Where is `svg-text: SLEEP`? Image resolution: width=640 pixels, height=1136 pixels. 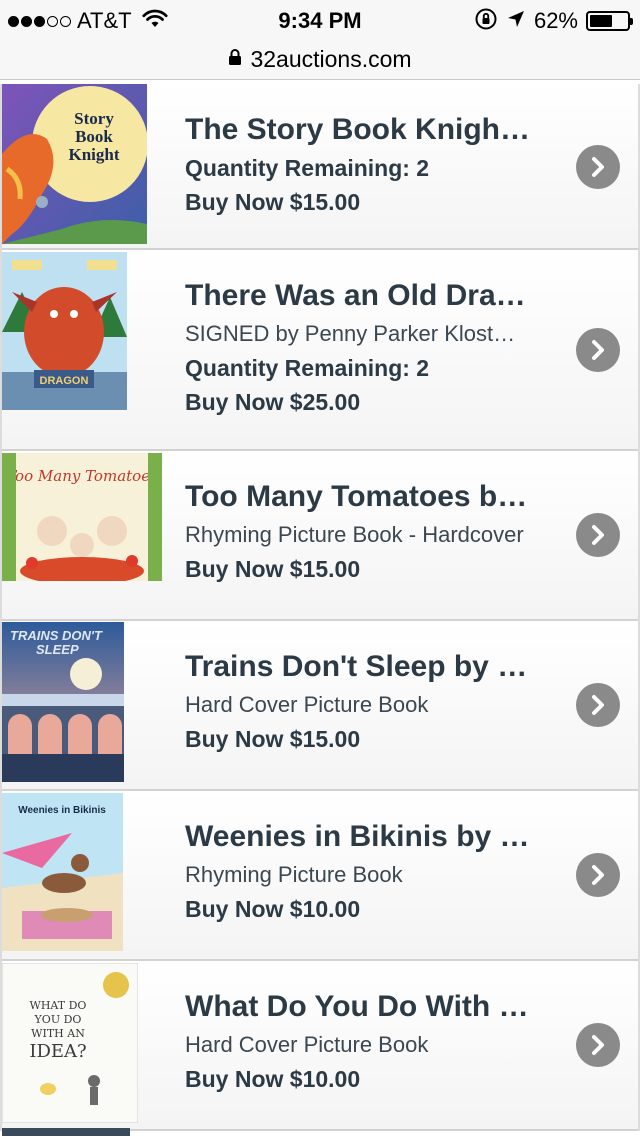 svg-text: SLEEP is located at coordinates (57, 649).